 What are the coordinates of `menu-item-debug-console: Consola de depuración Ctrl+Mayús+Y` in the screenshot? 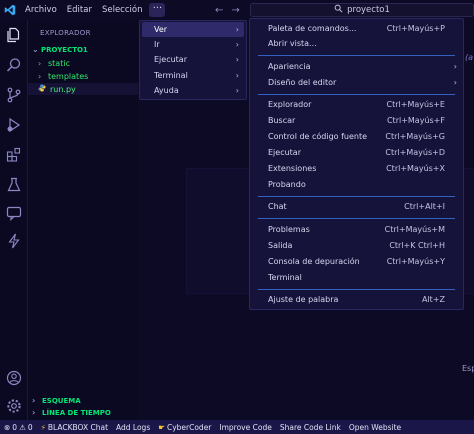 It's located at (356, 261).